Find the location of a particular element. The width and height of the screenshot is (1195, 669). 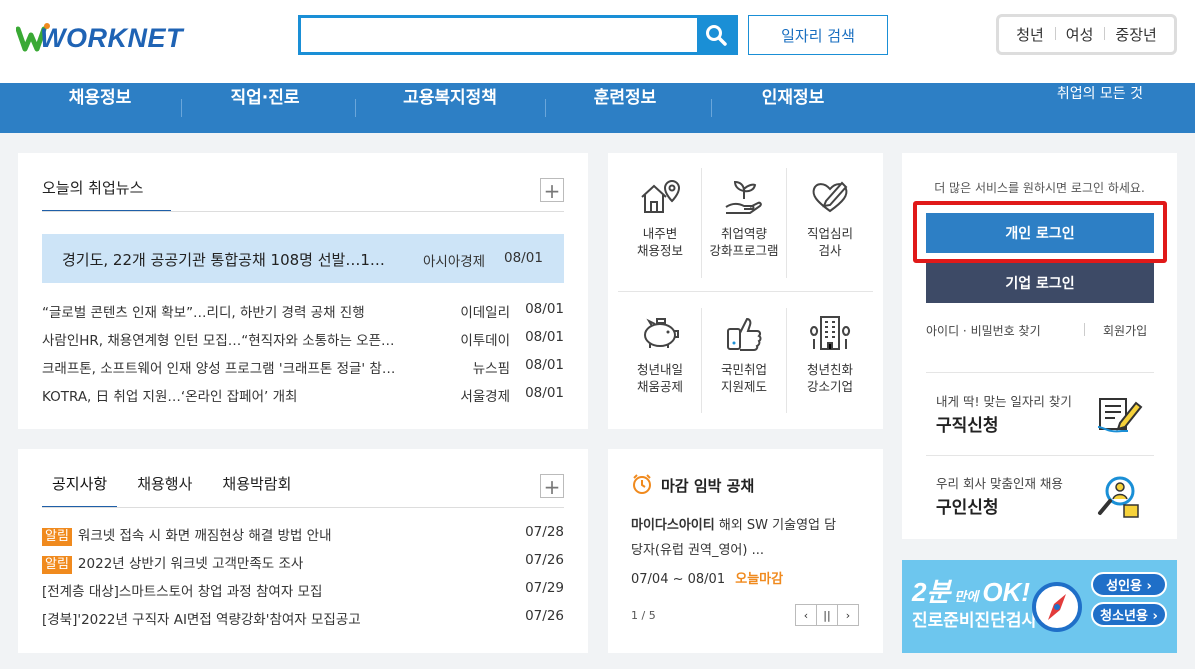

youth-test-button: 청소년용 › is located at coordinates (1129, 614).